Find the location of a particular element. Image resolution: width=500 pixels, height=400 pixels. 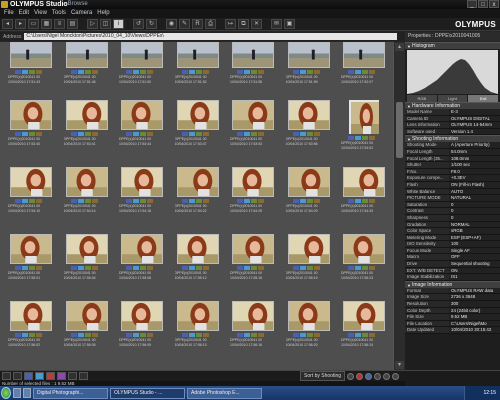

delete-icon: ✕ is located at coordinates (256, 24).